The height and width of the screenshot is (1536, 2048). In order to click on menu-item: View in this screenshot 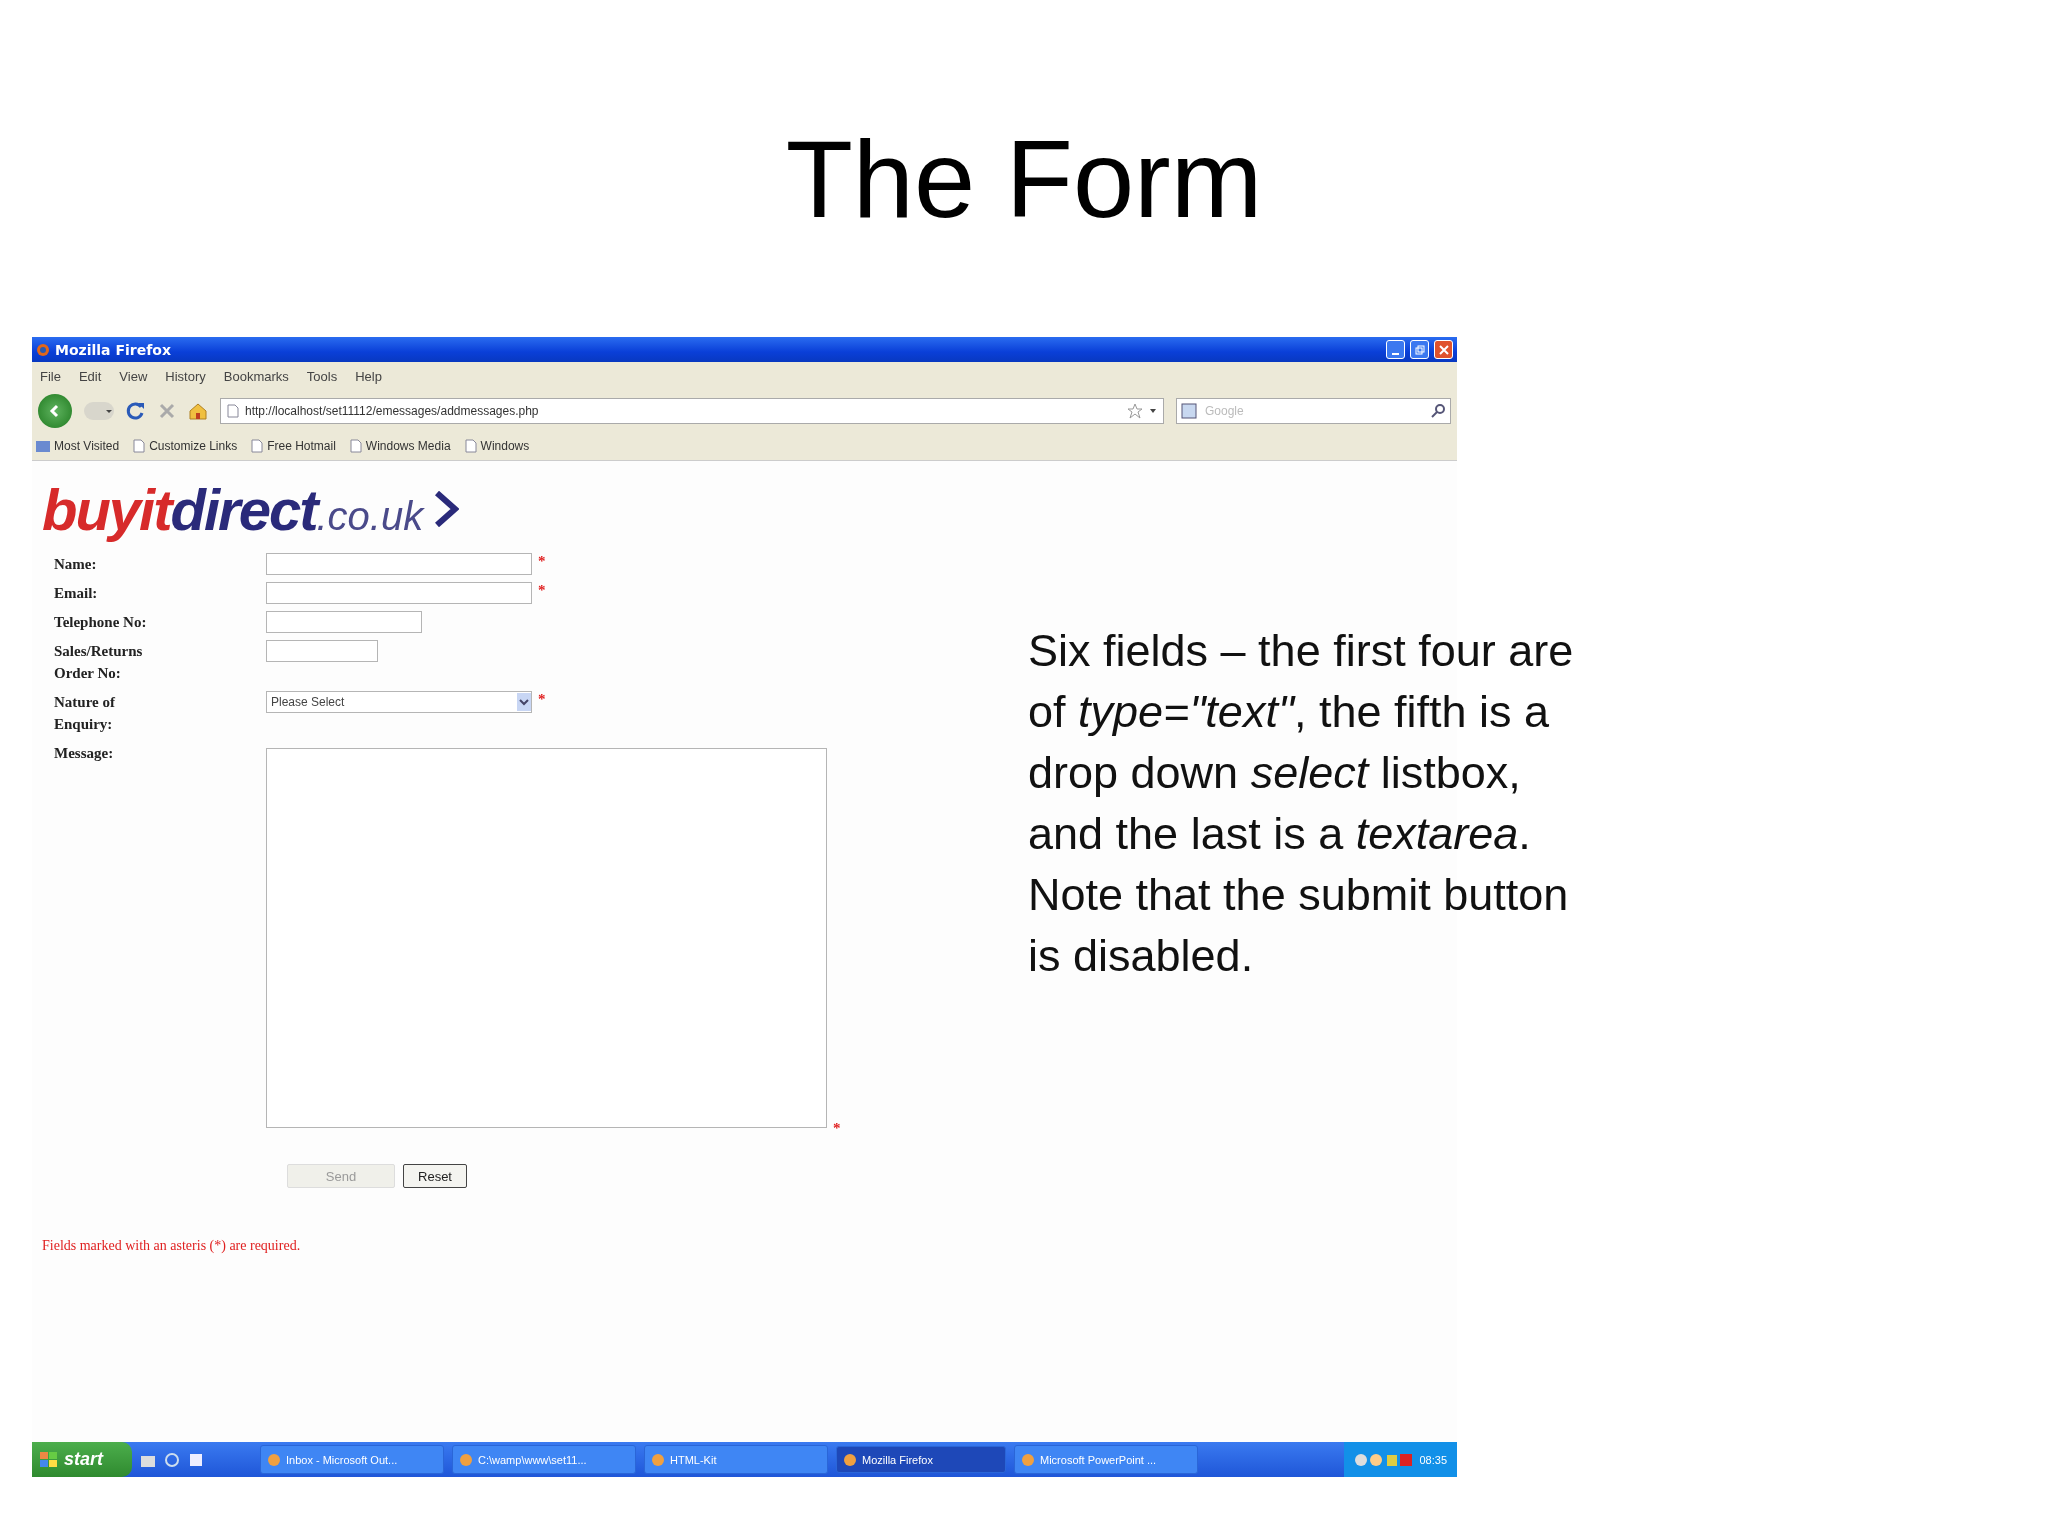, I will do `click(133, 376)`.